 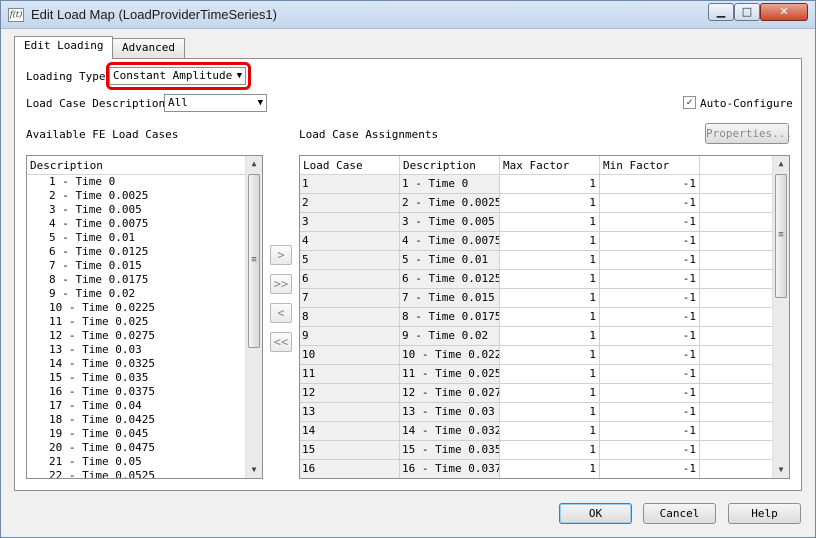 I want to click on list-item: 3 - Time 0.005, so click(x=136, y=210).